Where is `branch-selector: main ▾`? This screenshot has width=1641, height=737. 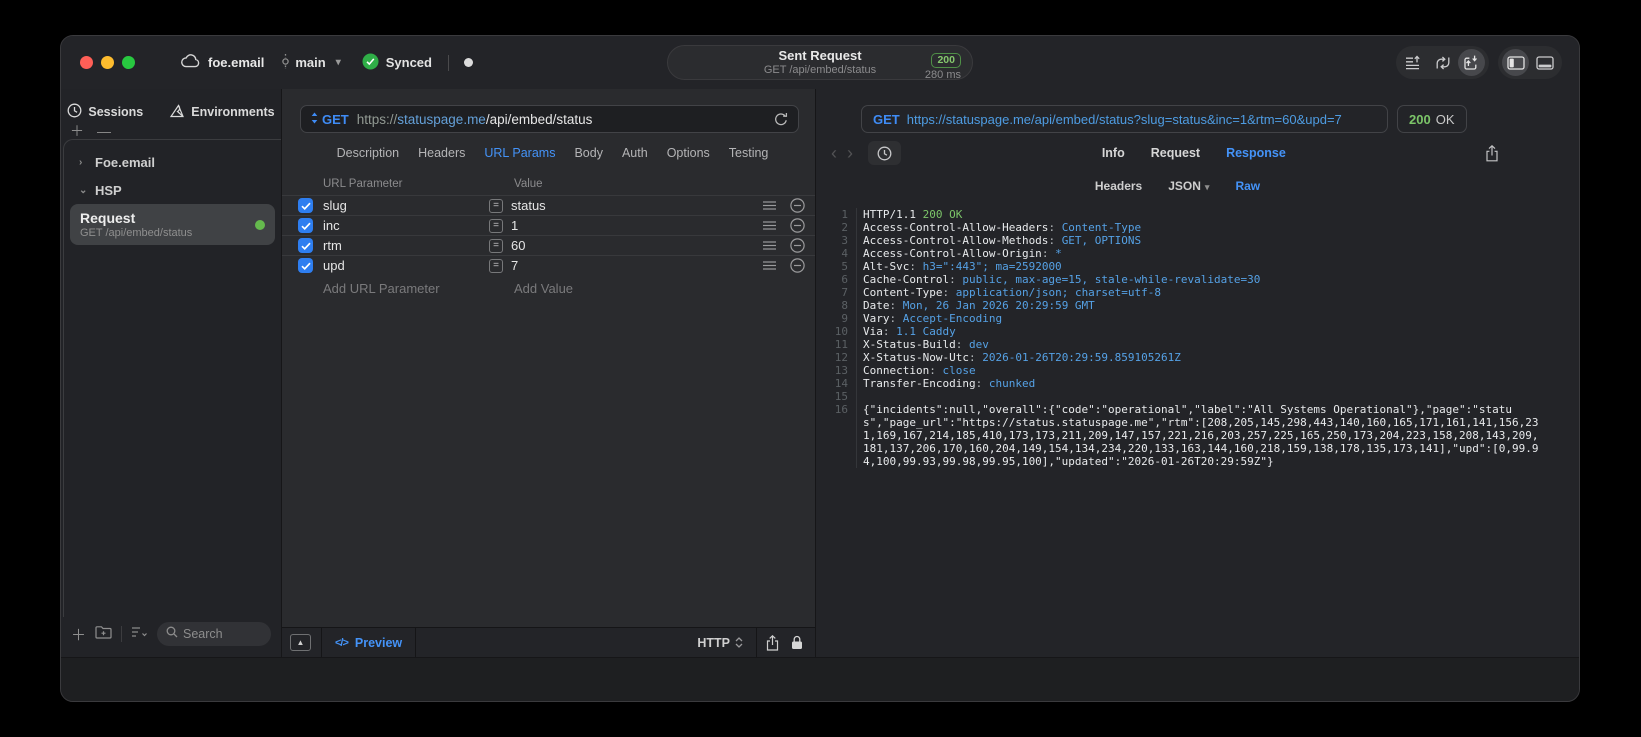 branch-selector: main ▾ is located at coordinates (311, 63).